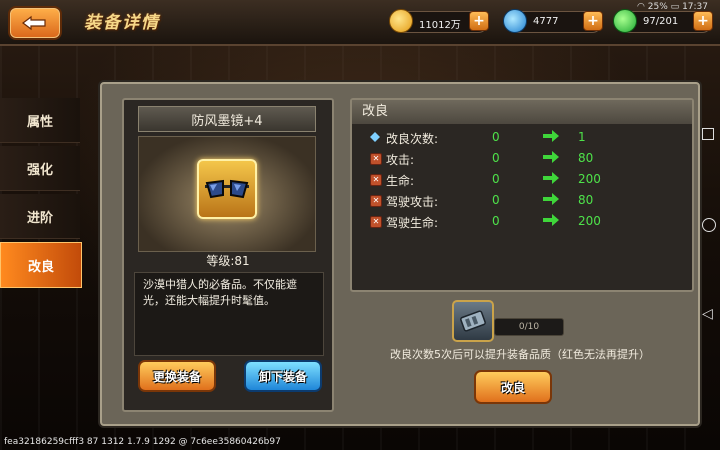  What do you see at coordinates (412, 202) in the screenshot?
I see `stat-label: 驾驶攻击:` at bounding box center [412, 202].